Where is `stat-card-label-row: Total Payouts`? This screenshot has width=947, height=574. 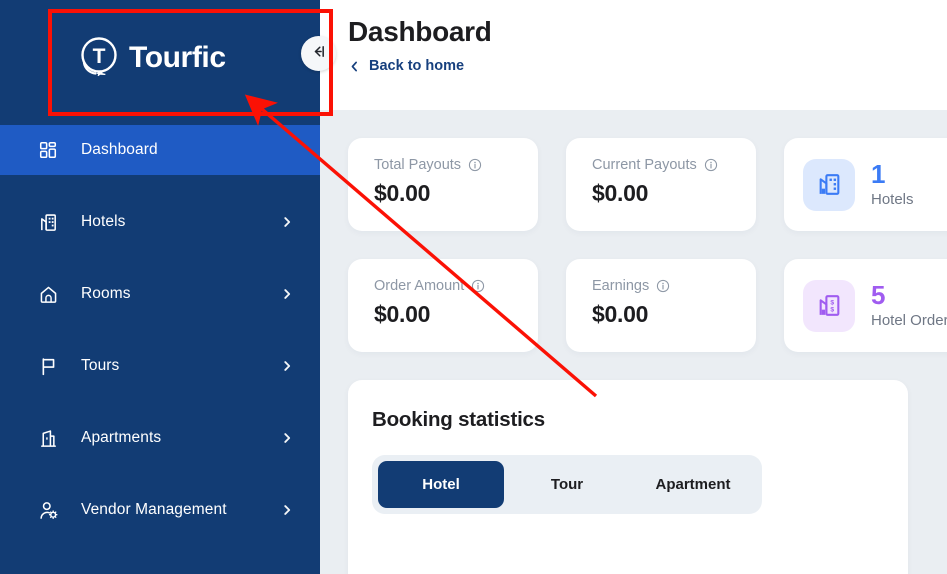 stat-card-label-row: Total Payouts is located at coordinates (456, 165).